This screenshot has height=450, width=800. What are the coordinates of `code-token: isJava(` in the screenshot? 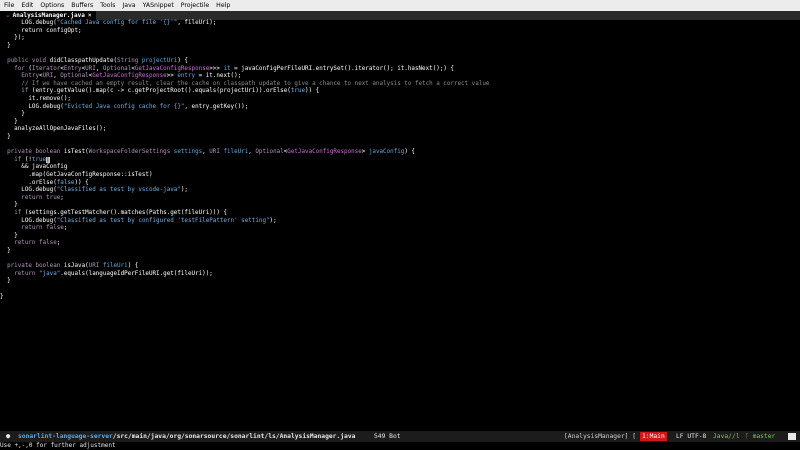 It's located at (74, 266).